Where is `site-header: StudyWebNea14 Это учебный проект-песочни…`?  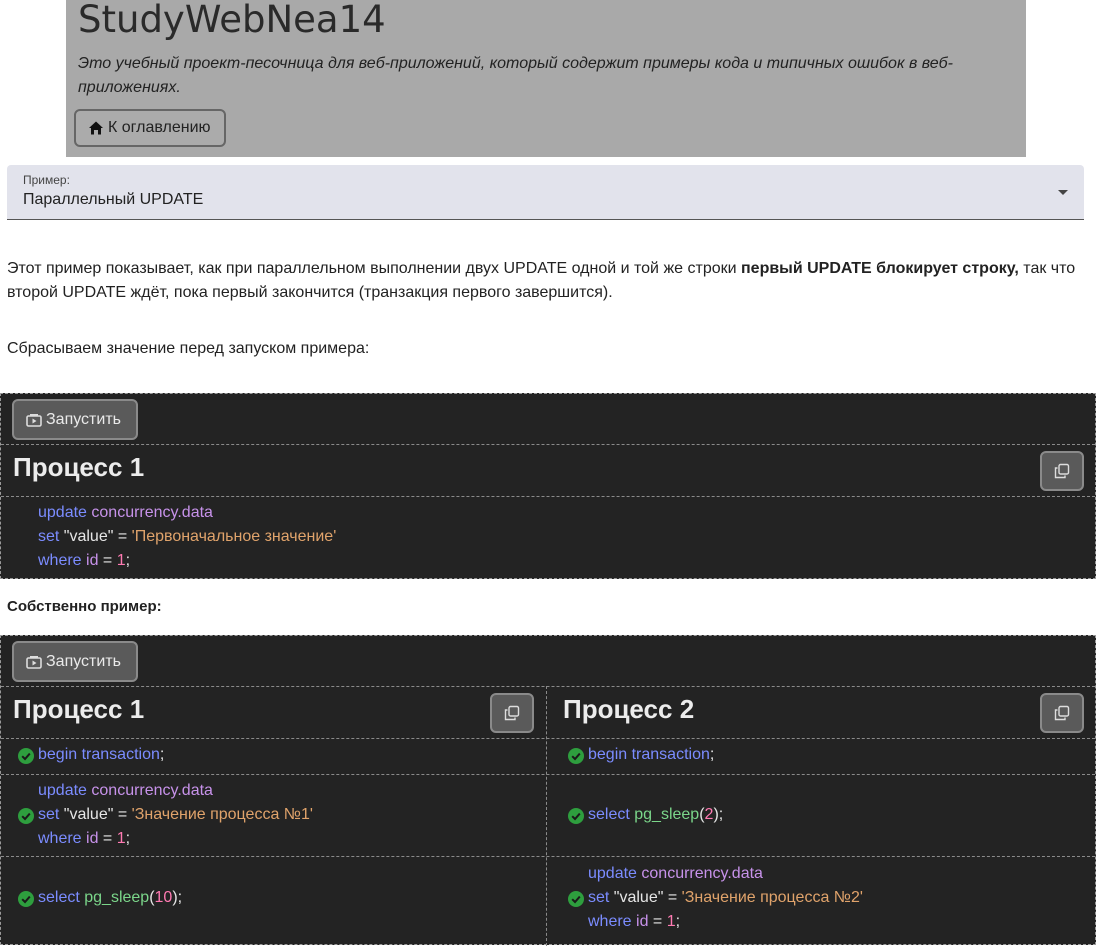
site-header: StudyWebNea14 Это учебный проект-песочни… is located at coordinates (546, 78).